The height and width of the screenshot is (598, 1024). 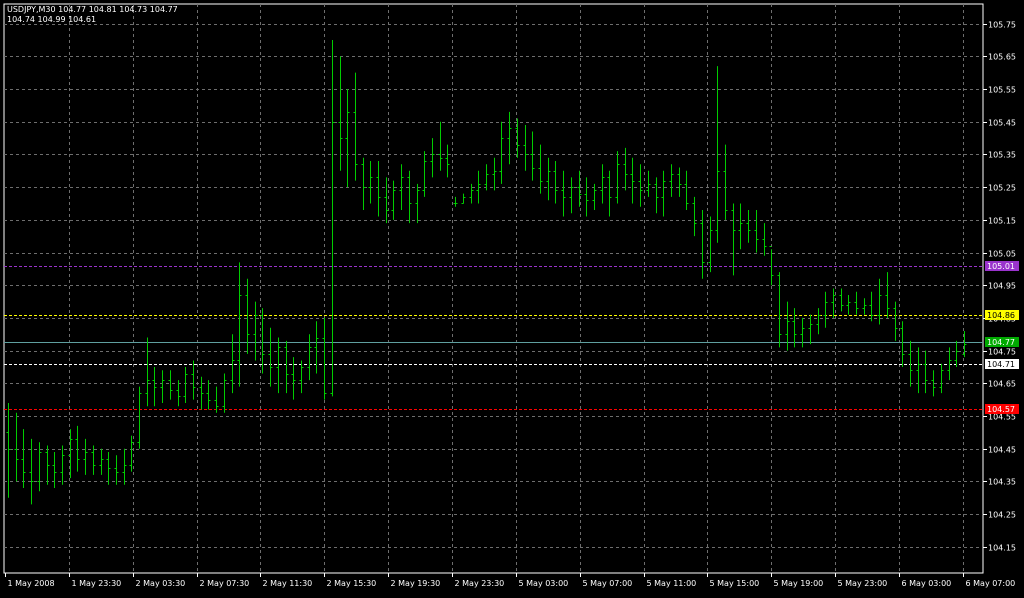 I want to click on y-tick-label: 105.25, so click(x=1002, y=188).